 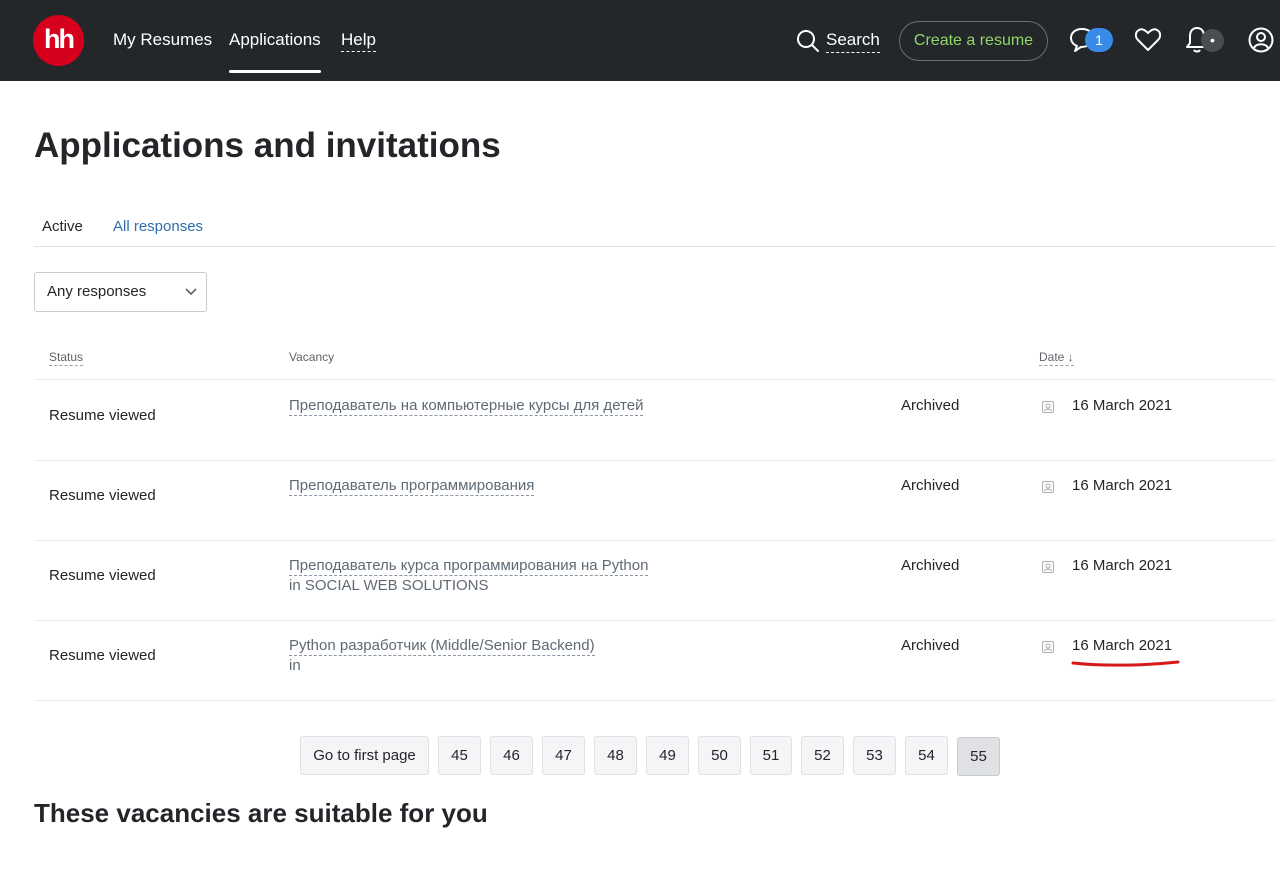 I want to click on column-header-date: Date ↓, so click(x=1056, y=358).